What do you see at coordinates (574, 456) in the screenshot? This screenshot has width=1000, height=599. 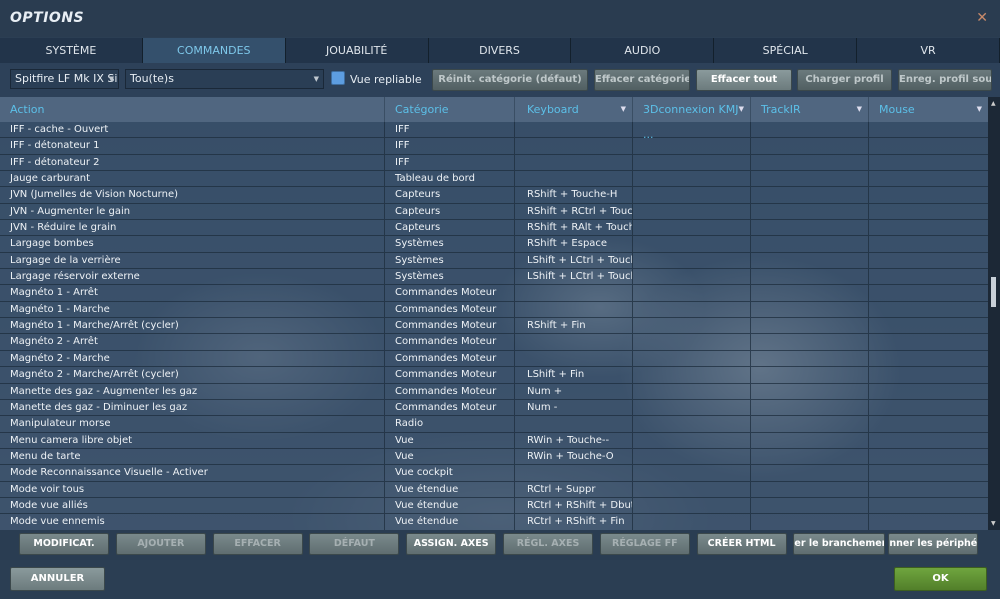 I see `cell-keyboard: RWin + Touche-O` at bounding box center [574, 456].